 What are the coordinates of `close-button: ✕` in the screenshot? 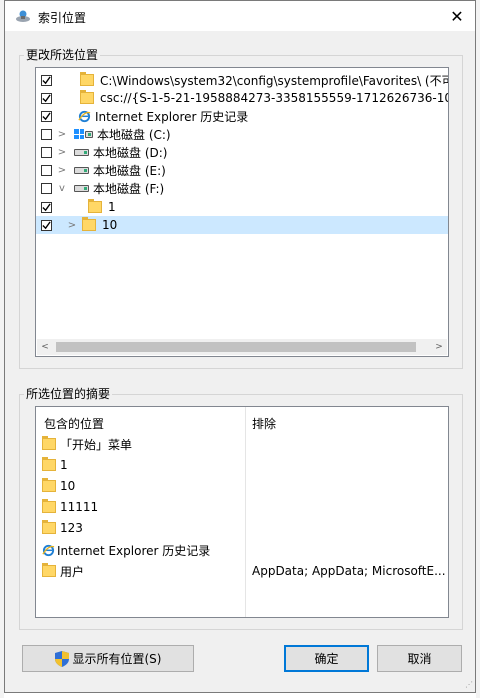 It's located at (457, 16).